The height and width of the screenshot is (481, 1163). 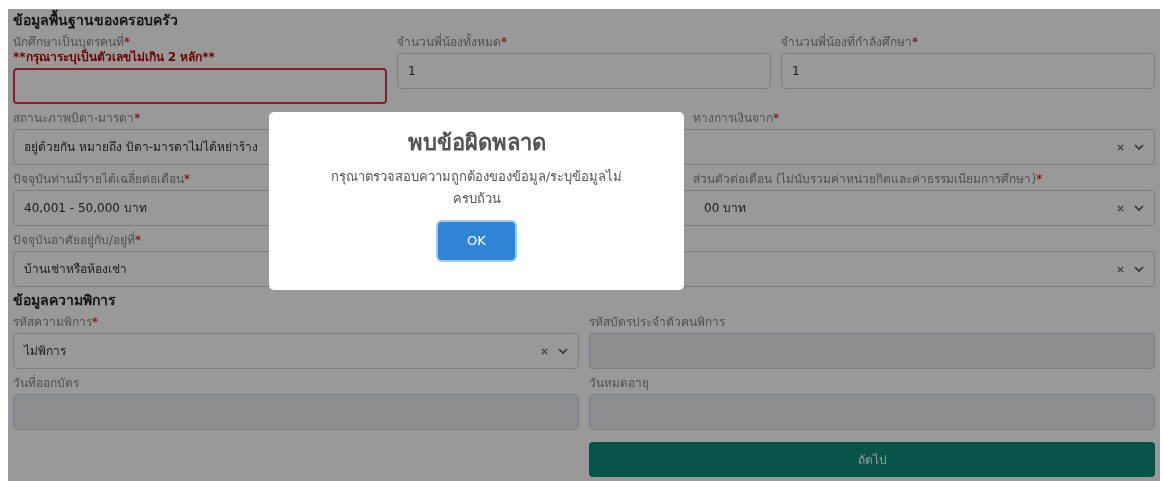 I want to click on field-label: ส่วนตัวต่อเดือน (ไม่นับรวมค่าหน่วยกิตและค่าธรรมเนียมการศึกษา), so click(x=865, y=179).